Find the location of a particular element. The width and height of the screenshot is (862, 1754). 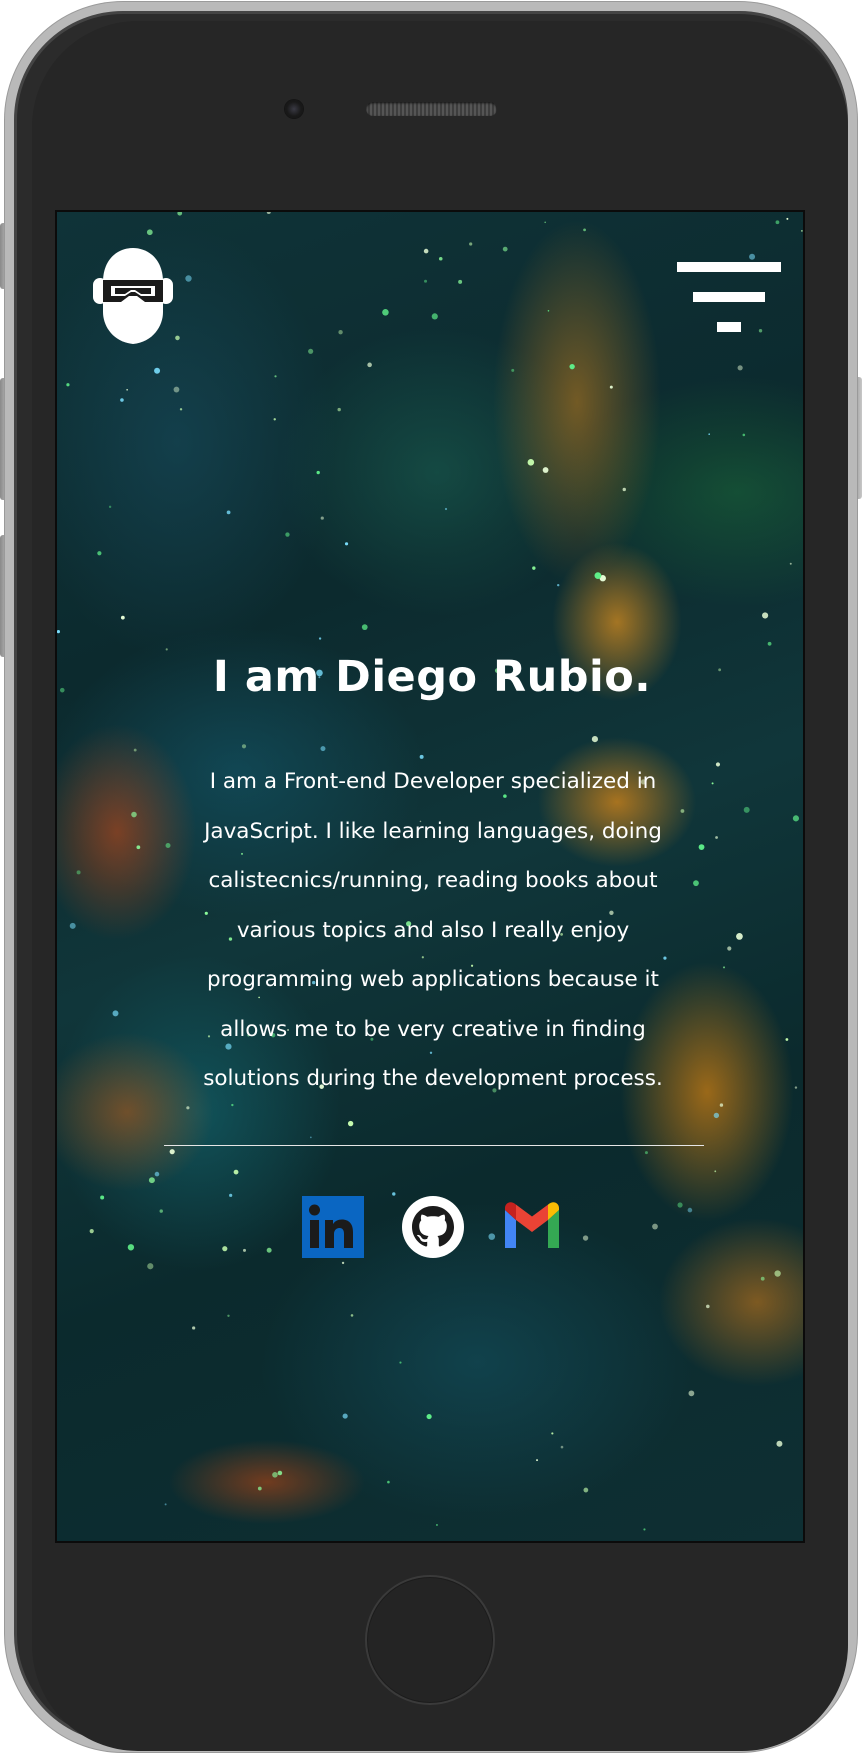

section-divider is located at coordinates (434, 1145).